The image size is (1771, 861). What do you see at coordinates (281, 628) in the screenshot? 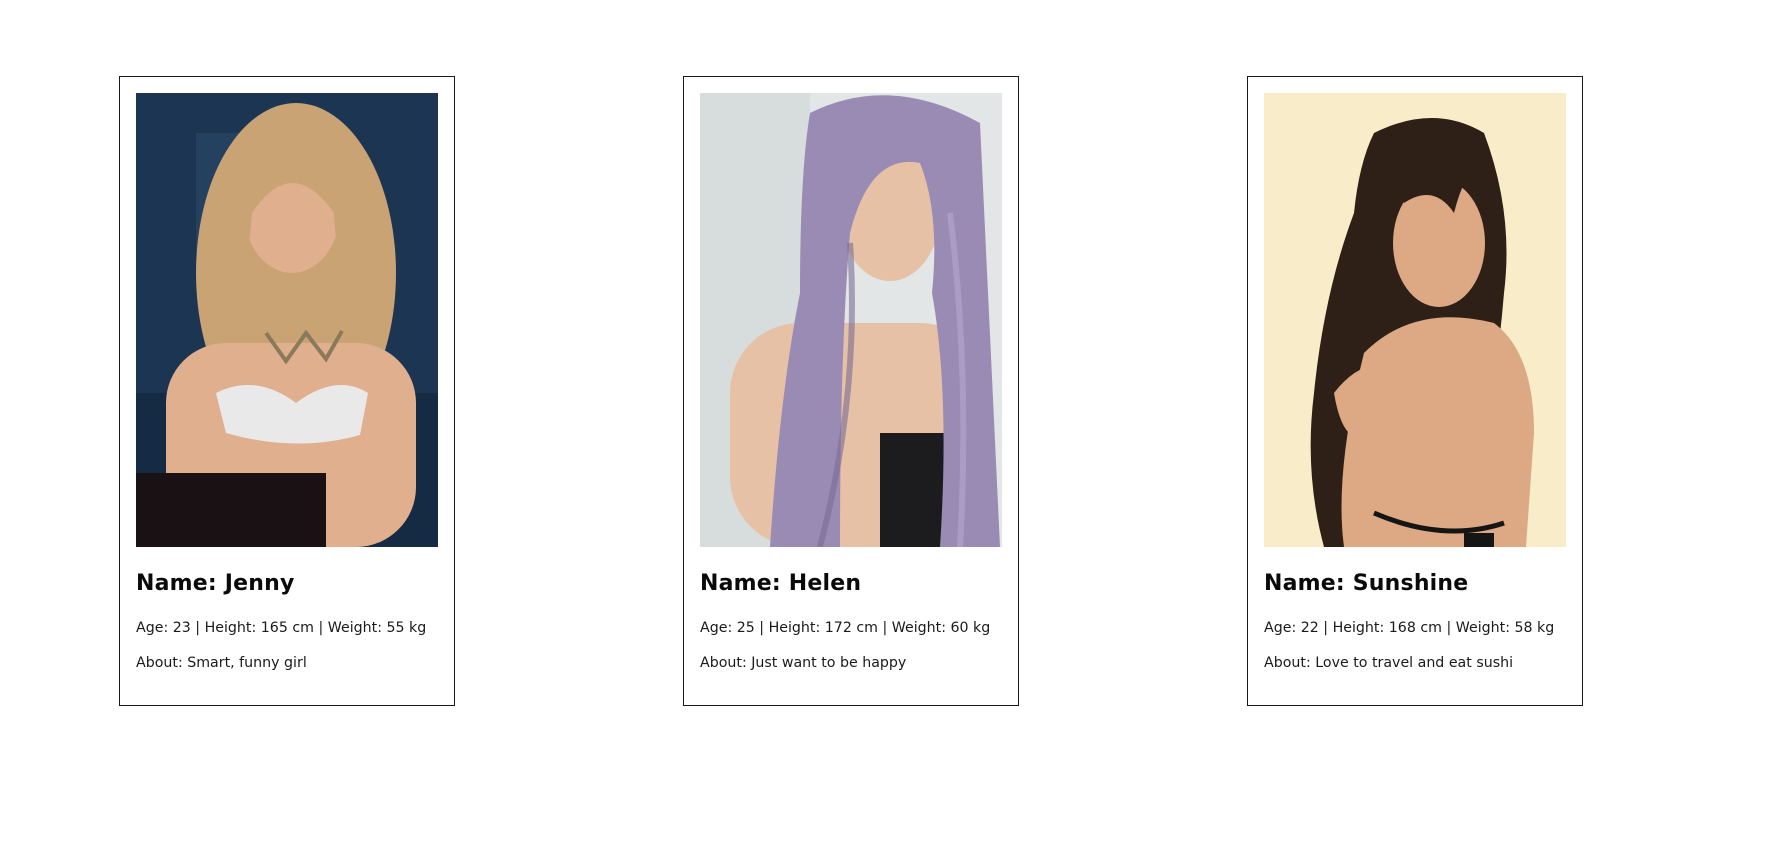
I see `profile-stats: Age: 23 | Height: 165 cm | Weight: 55 kg` at bounding box center [281, 628].